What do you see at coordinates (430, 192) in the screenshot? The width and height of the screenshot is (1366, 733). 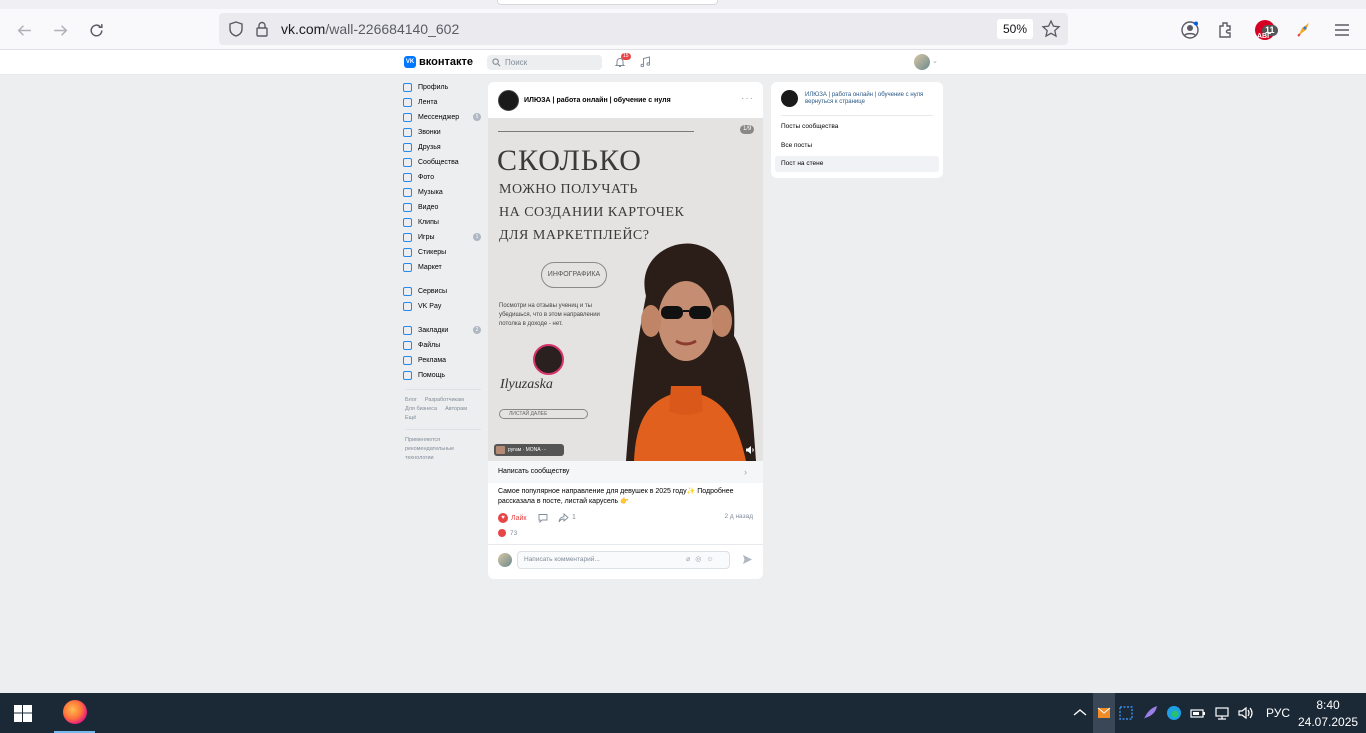 I see `sidebar-item-label: Музыка` at bounding box center [430, 192].